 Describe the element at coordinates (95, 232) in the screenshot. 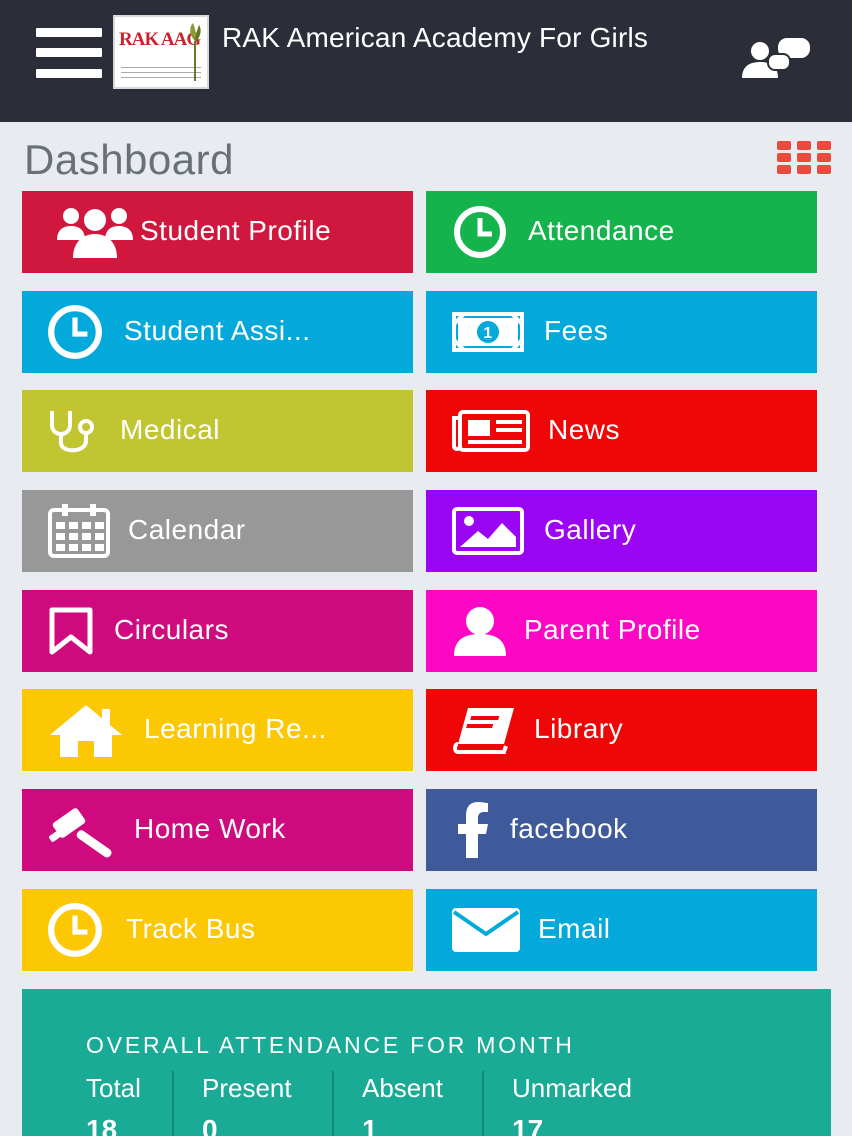

I see `users-icon` at that location.